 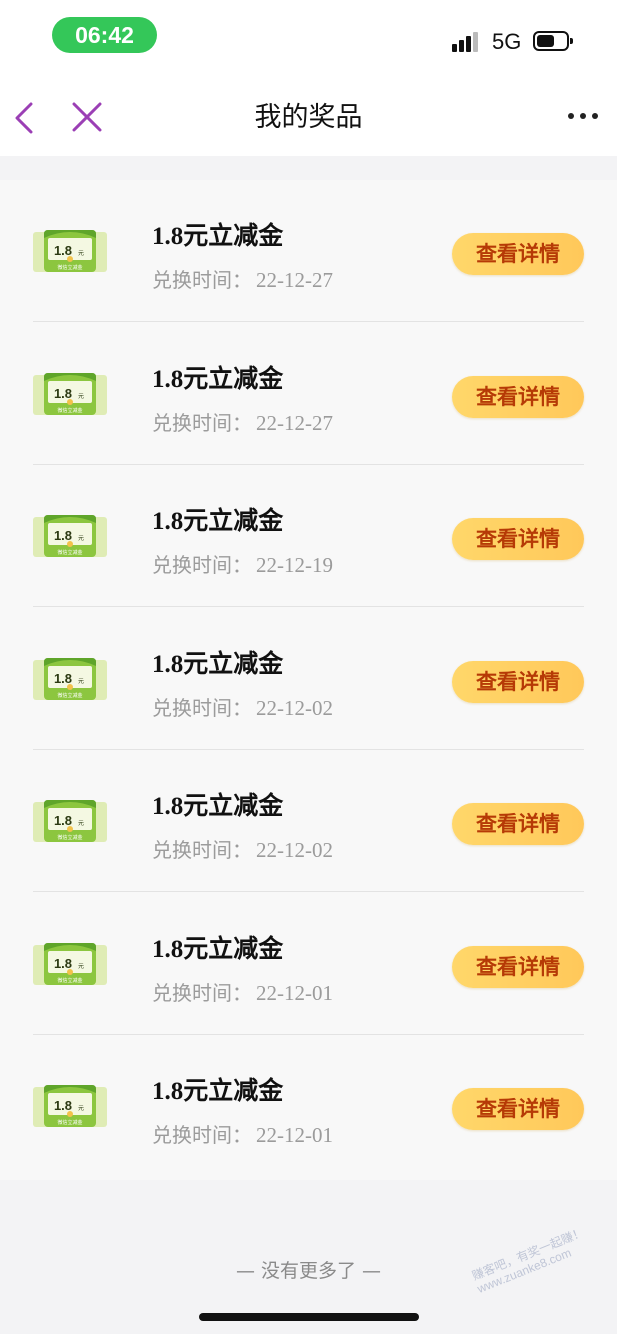 What do you see at coordinates (308, 118) in the screenshot?
I see `nav-bar: 我的奖品` at bounding box center [308, 118].